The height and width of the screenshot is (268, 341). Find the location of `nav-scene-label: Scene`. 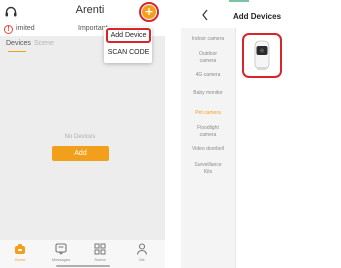

nav-scene-label: Scene is located at coordinates (100, 259).